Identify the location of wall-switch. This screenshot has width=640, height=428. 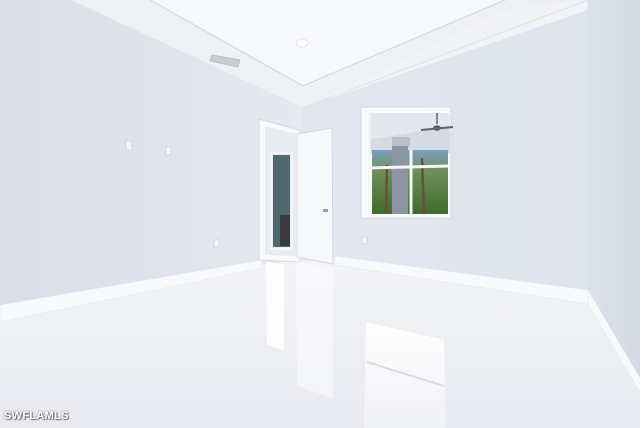
(129, 145).